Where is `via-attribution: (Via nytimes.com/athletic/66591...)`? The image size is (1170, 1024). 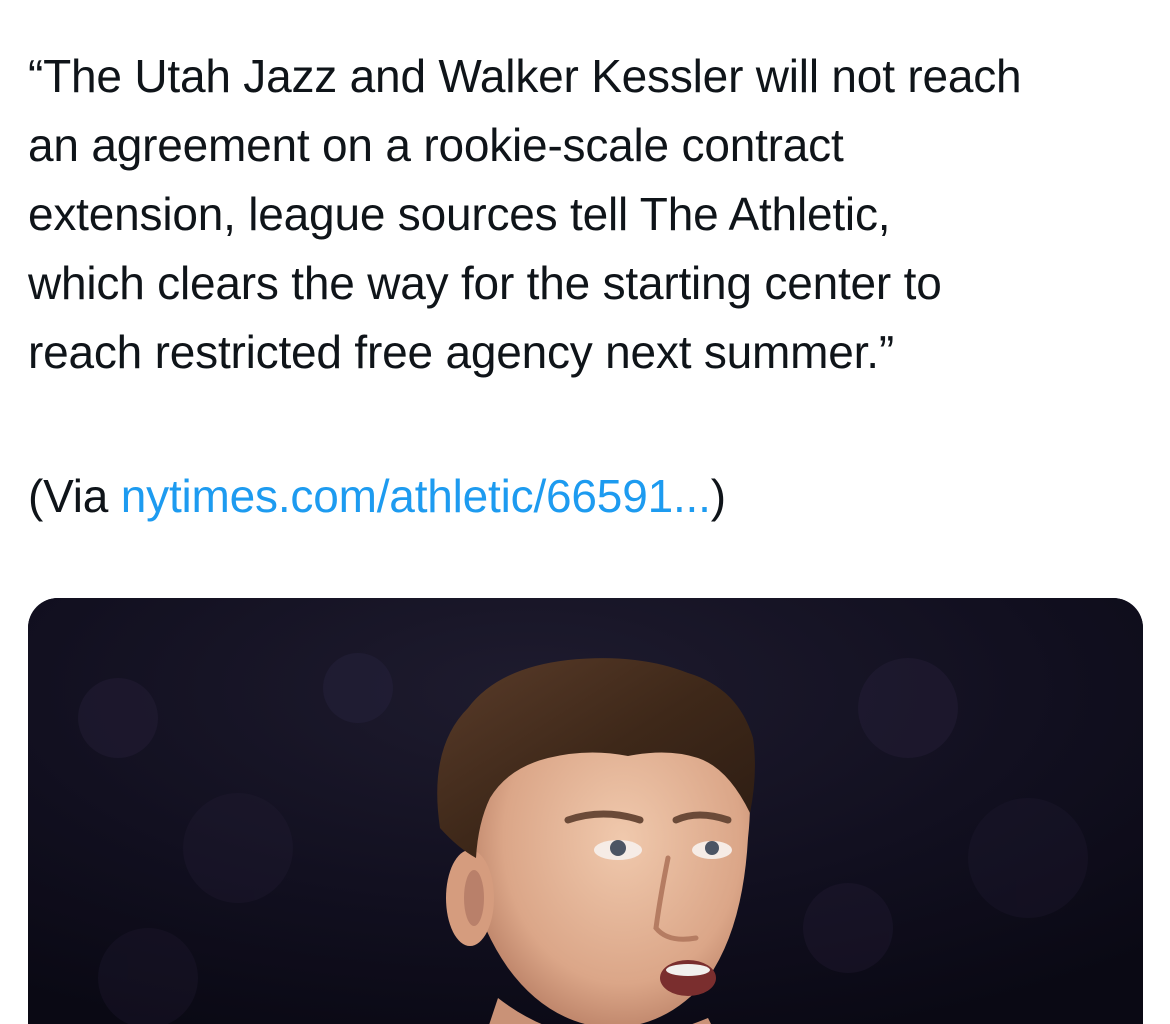
via-attribution: (Via nytimes.com/athletic/66591...) is located at coordinates (377, 496).